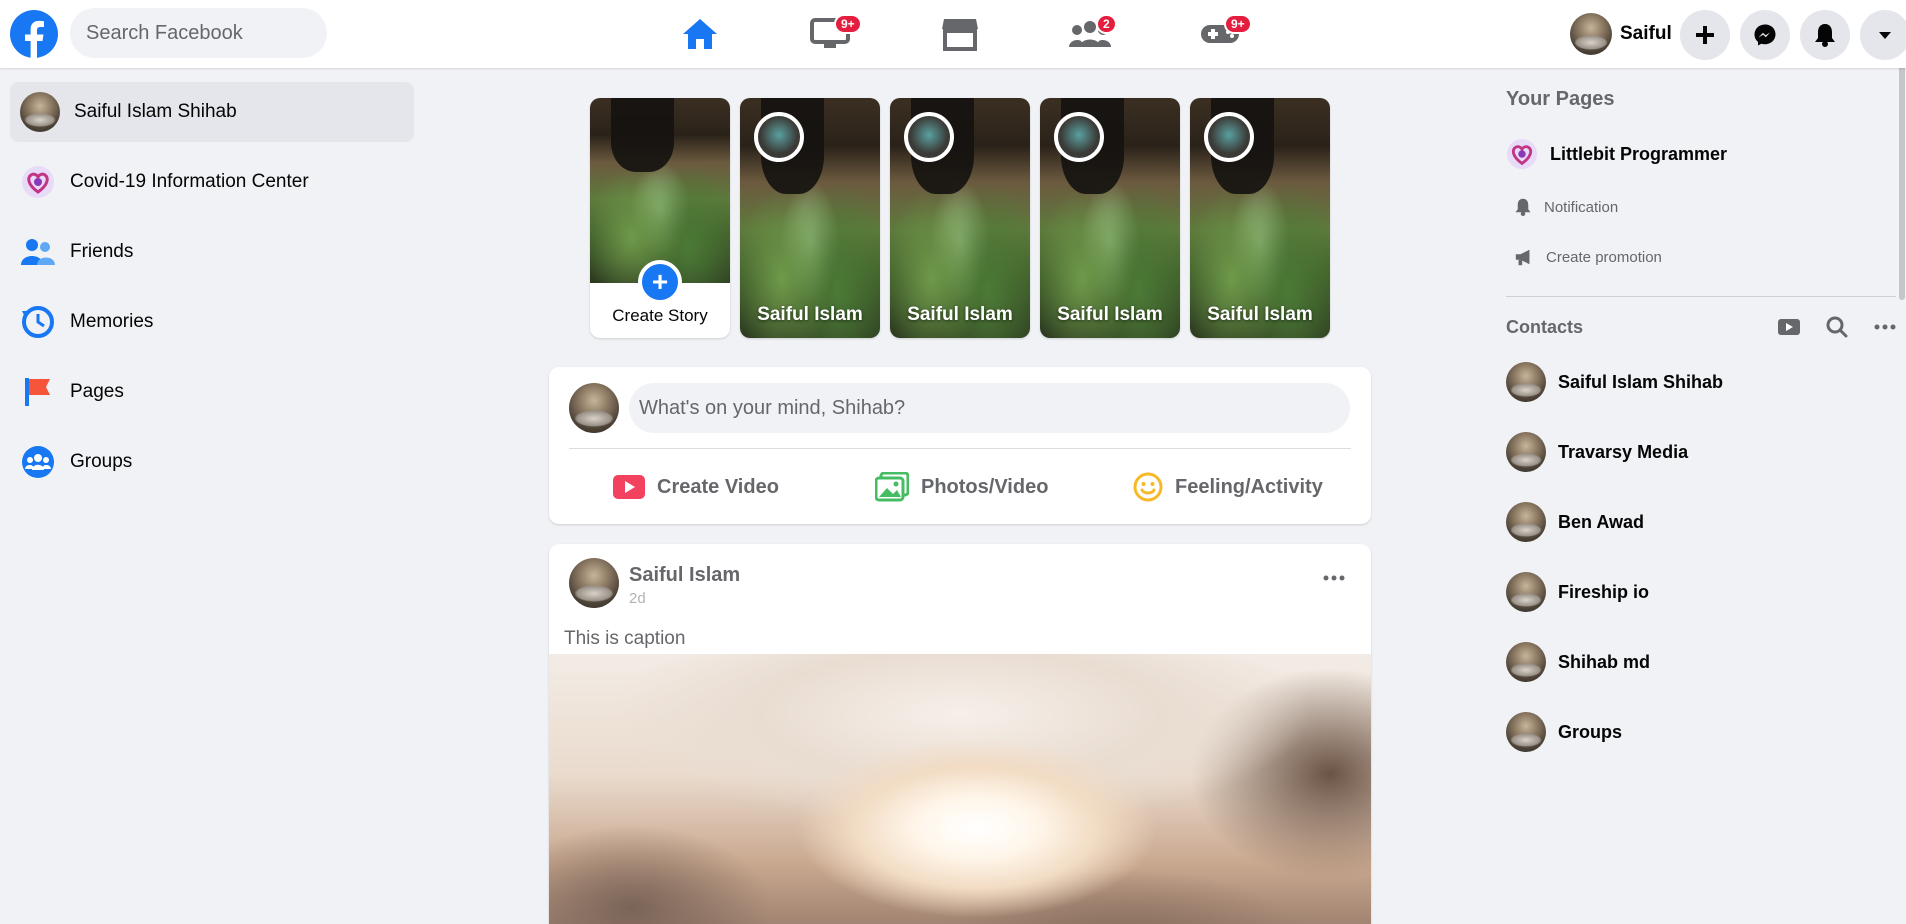 This screenshot has height=924, width=1906. I want to click on video-call-icon, so click(1789, 327).